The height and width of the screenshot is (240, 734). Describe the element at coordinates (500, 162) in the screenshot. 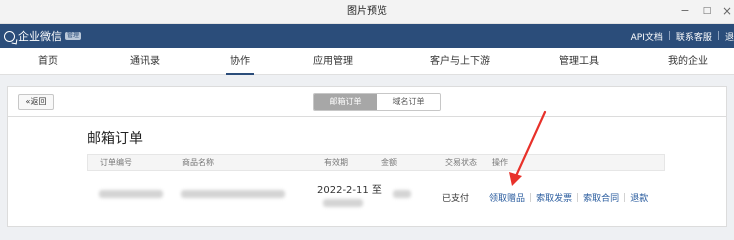

I see `column-actions: 操作` at that location.